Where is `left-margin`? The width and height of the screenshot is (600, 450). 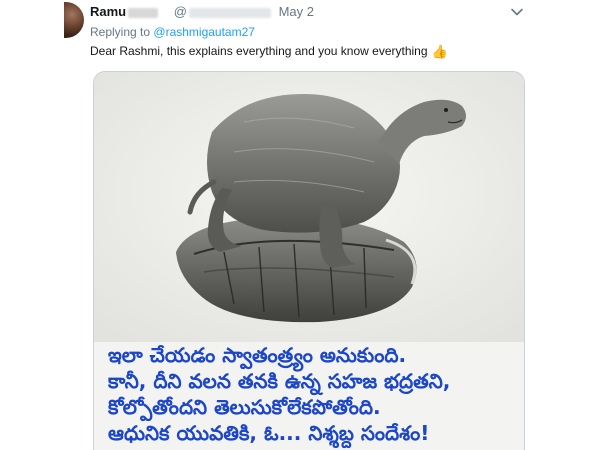
left-margin is located at coordinates (30, 225).